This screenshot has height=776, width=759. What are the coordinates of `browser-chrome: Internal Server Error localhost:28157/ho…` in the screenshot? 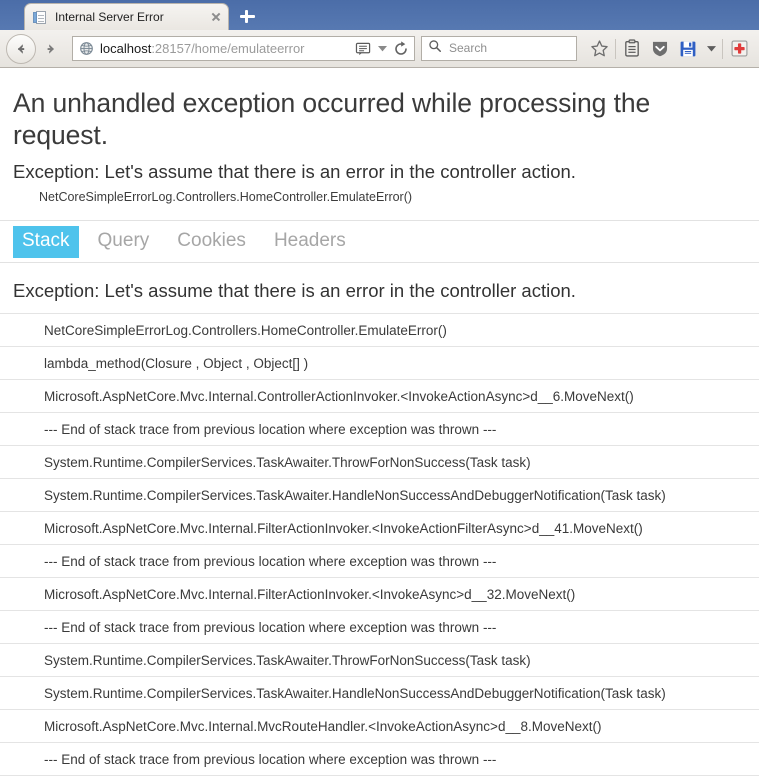 It's located at (379, 34).